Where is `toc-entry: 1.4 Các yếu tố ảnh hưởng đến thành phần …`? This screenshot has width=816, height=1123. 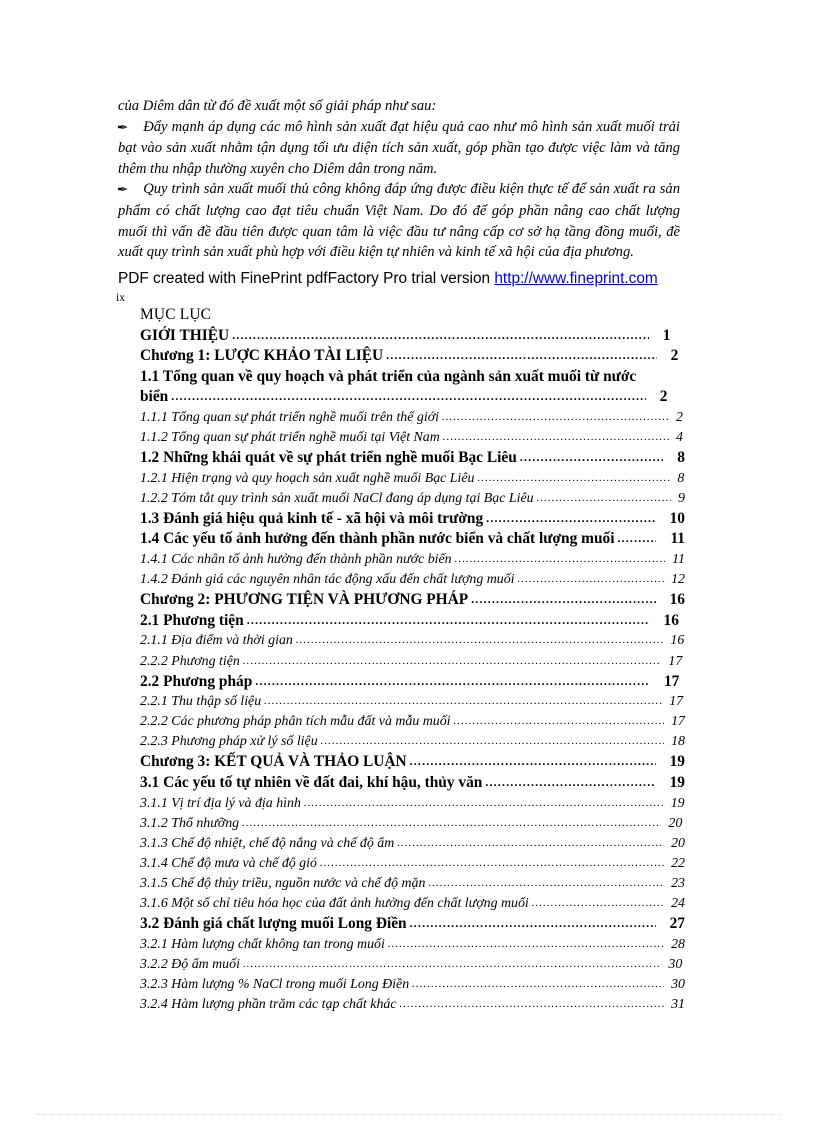 toc-entry: 1.4 Các yếu tố ảnh hưởng đến thành phần … is located at coordinates (412, 539).